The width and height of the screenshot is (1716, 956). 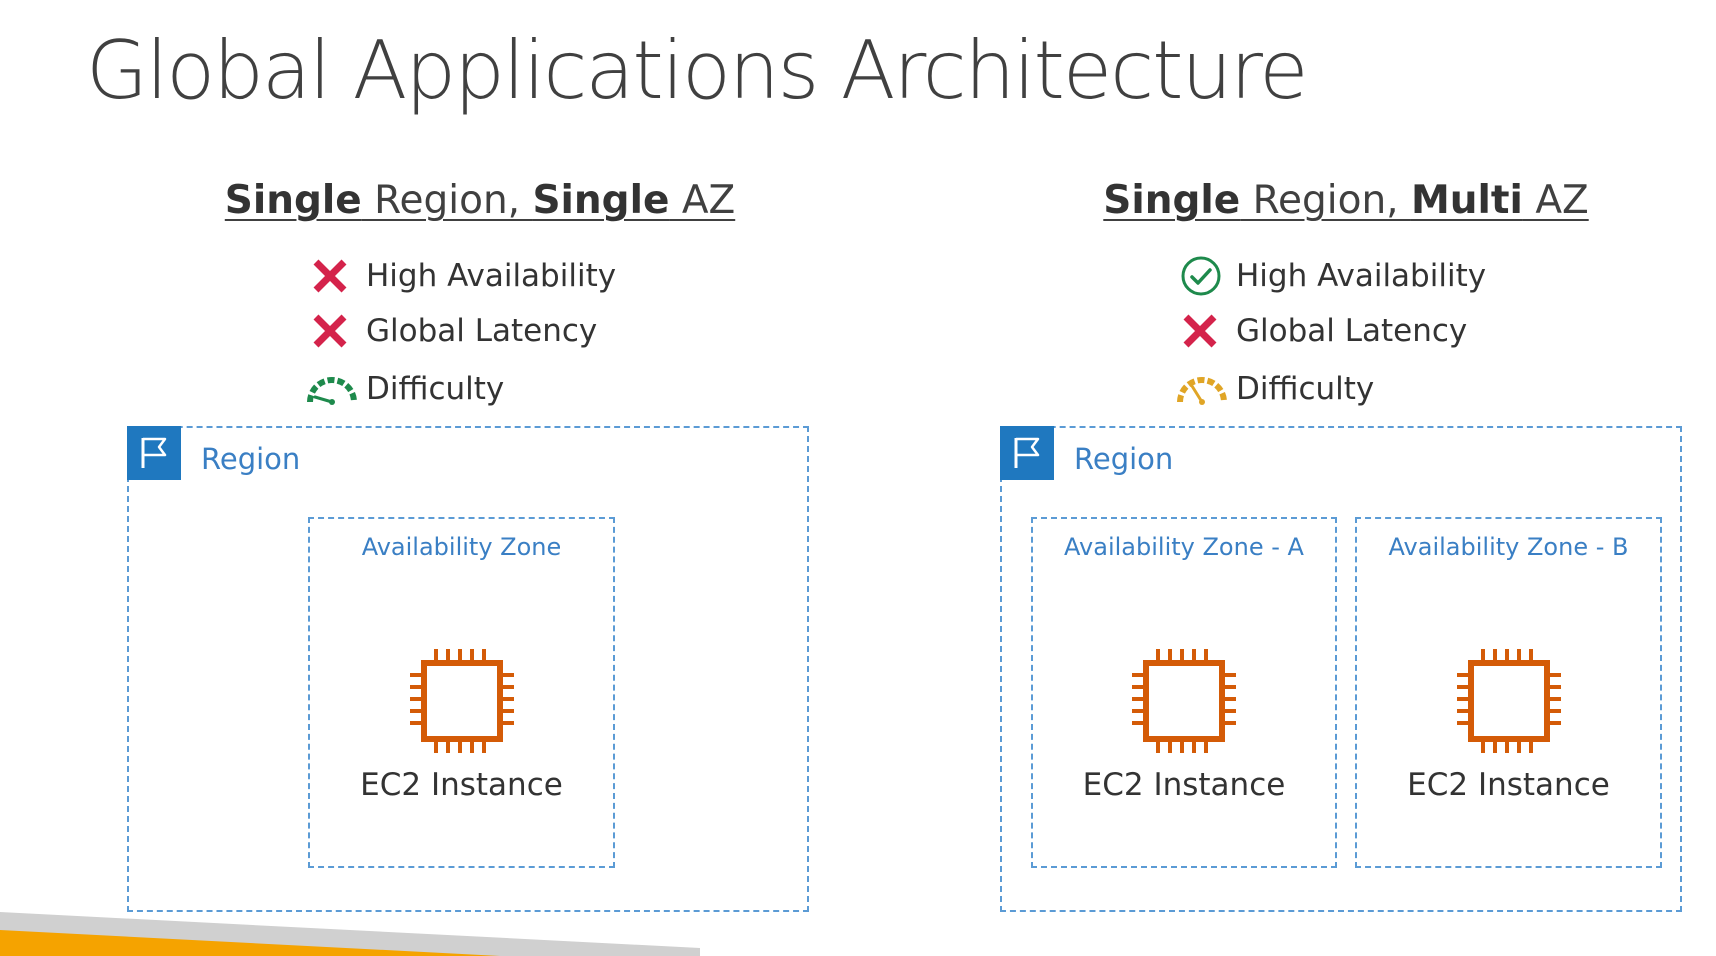 I want to click on heading-bold-single-2: Single, so click(x=601, y=200).